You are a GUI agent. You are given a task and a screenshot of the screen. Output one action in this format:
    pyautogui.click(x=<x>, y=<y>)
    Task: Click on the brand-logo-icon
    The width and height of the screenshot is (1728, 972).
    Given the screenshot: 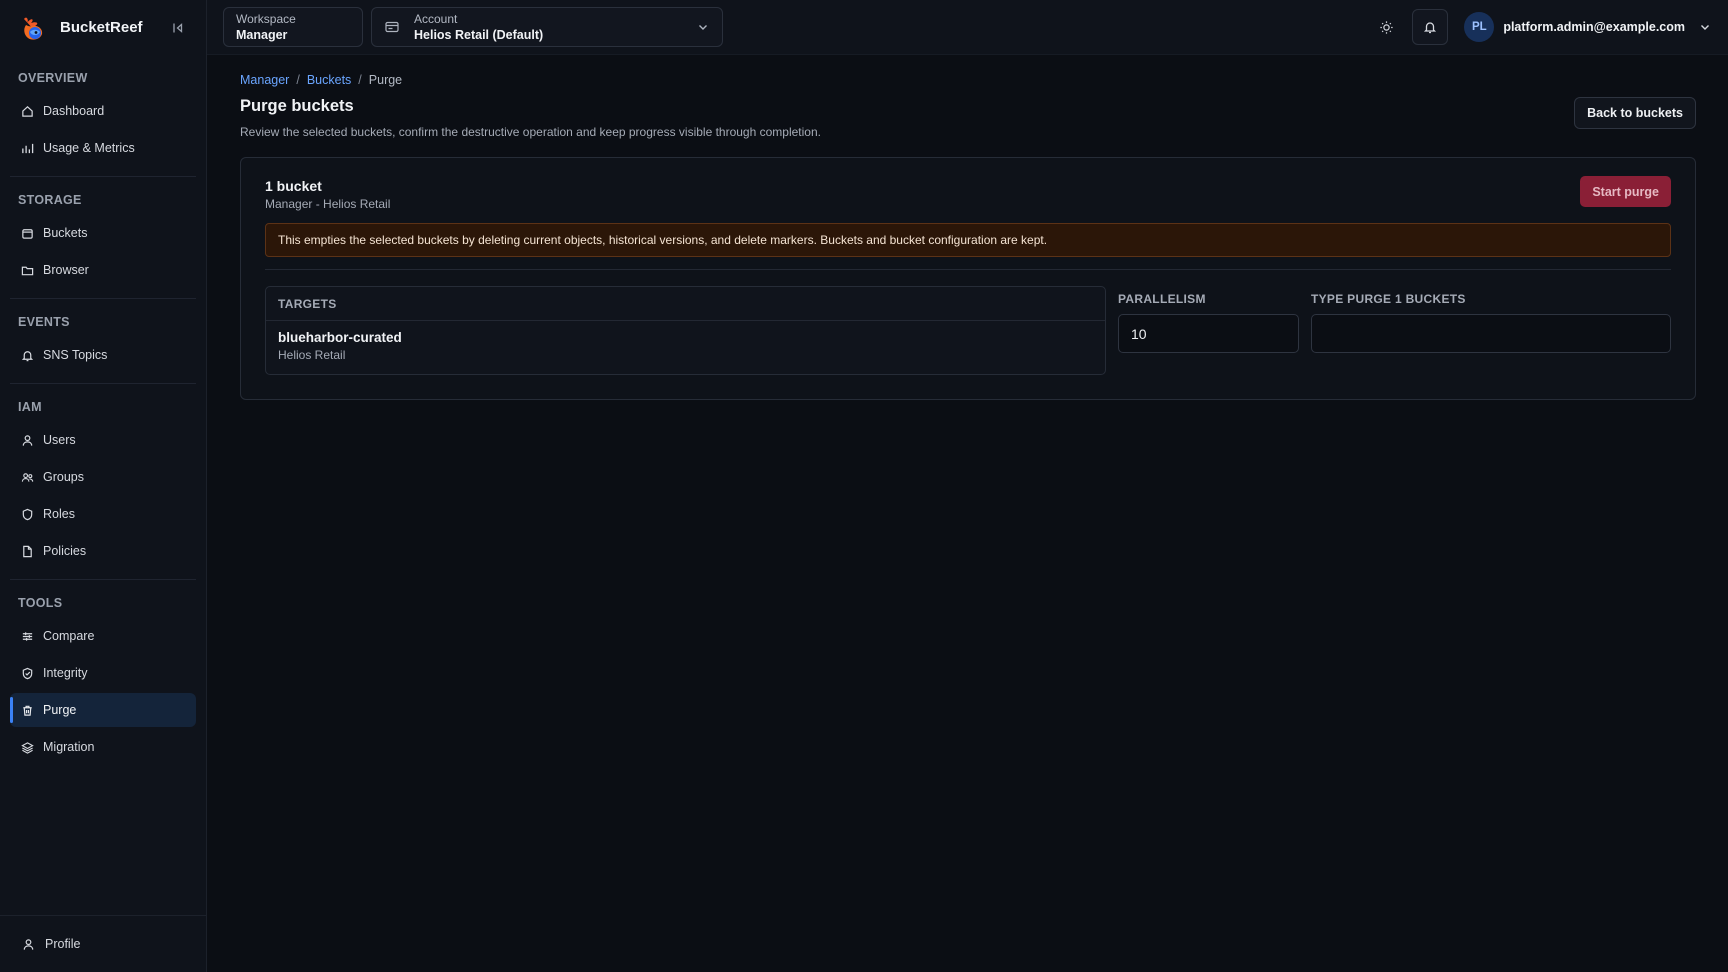 What is the action you would take?
    pyautogui.click(x=33, y=28)
    